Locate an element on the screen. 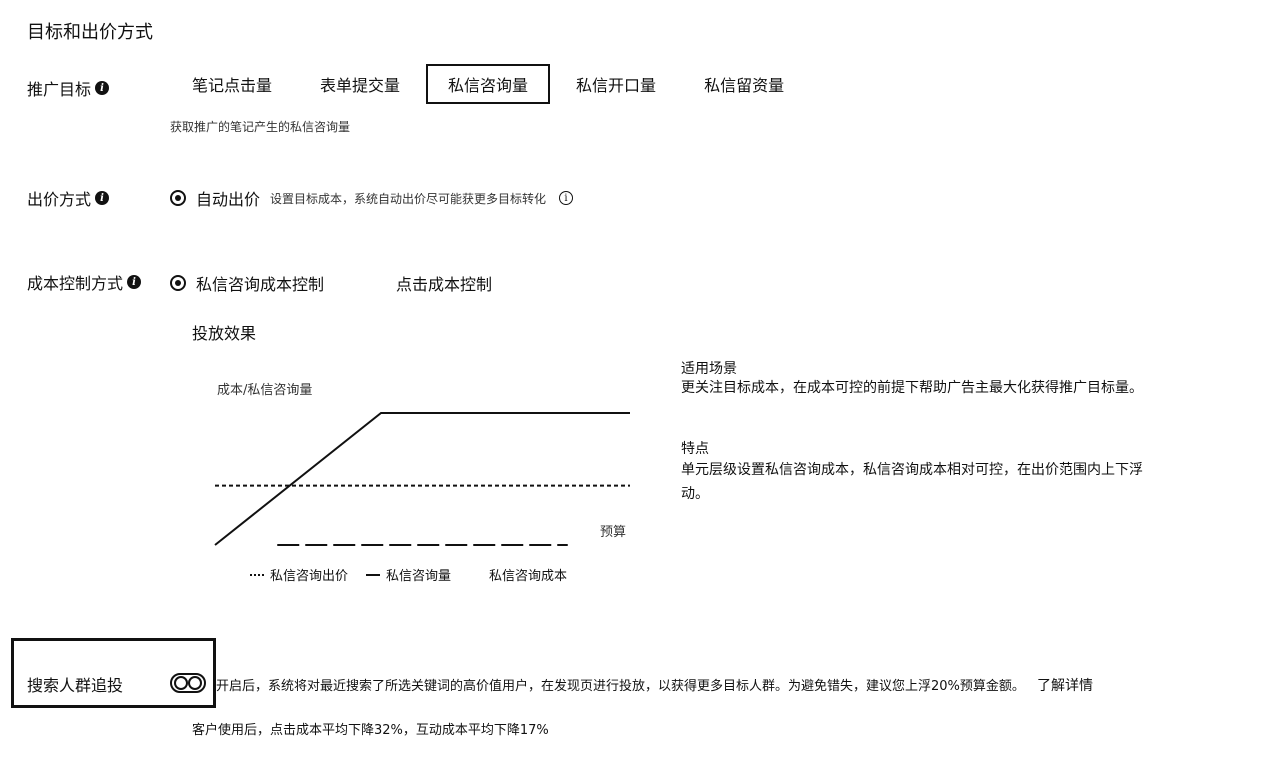 The width and height of the screenshot is (1280, 773). effect-chart: 成本/私信咨询量 预算 is located at coordinates (422, 464).